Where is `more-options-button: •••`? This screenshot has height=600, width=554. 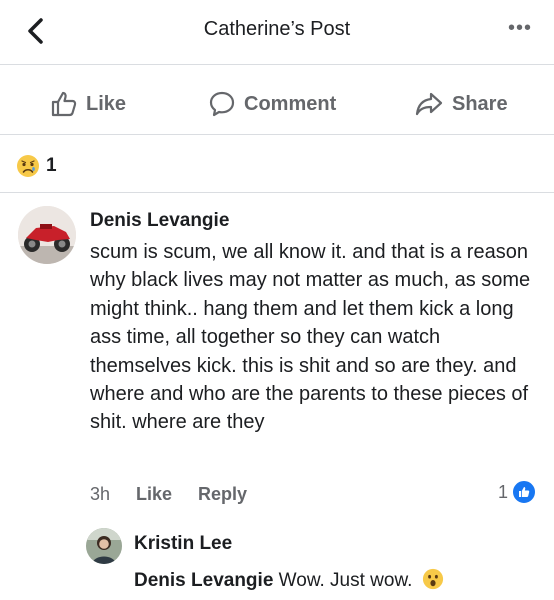
more-options-button: ••• is located at coordinates (520, 28).